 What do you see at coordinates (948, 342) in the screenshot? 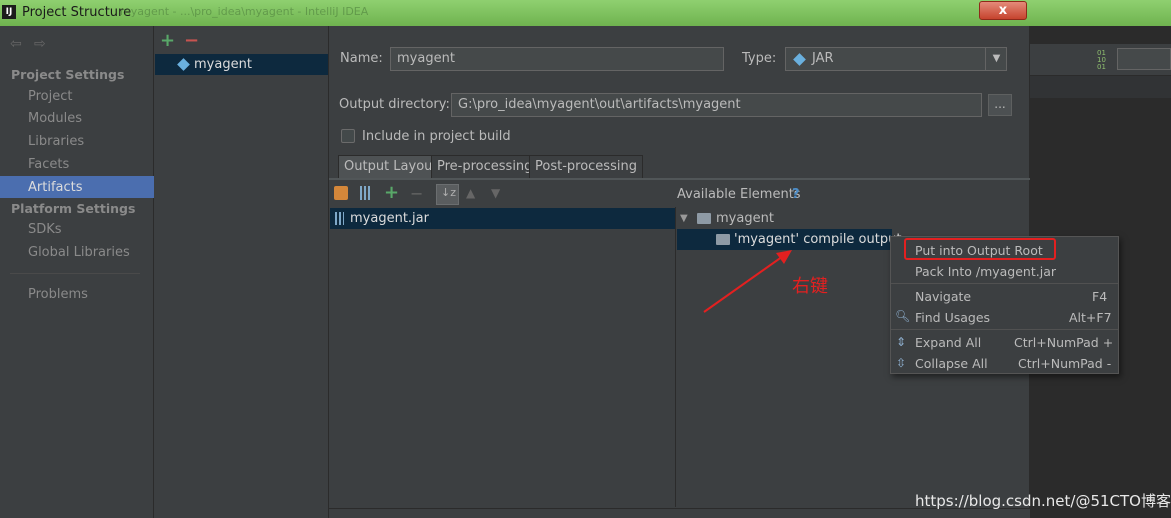
I see `menu-item-expand-all: Expand All` at bounding box center [948, 342].